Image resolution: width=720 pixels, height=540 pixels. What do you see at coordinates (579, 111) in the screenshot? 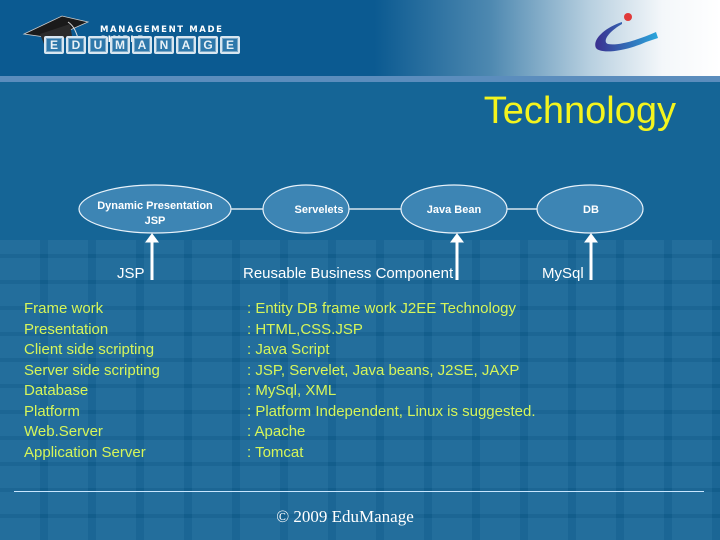
I see `slide-title: Technology` at bounding box center [579, 111].